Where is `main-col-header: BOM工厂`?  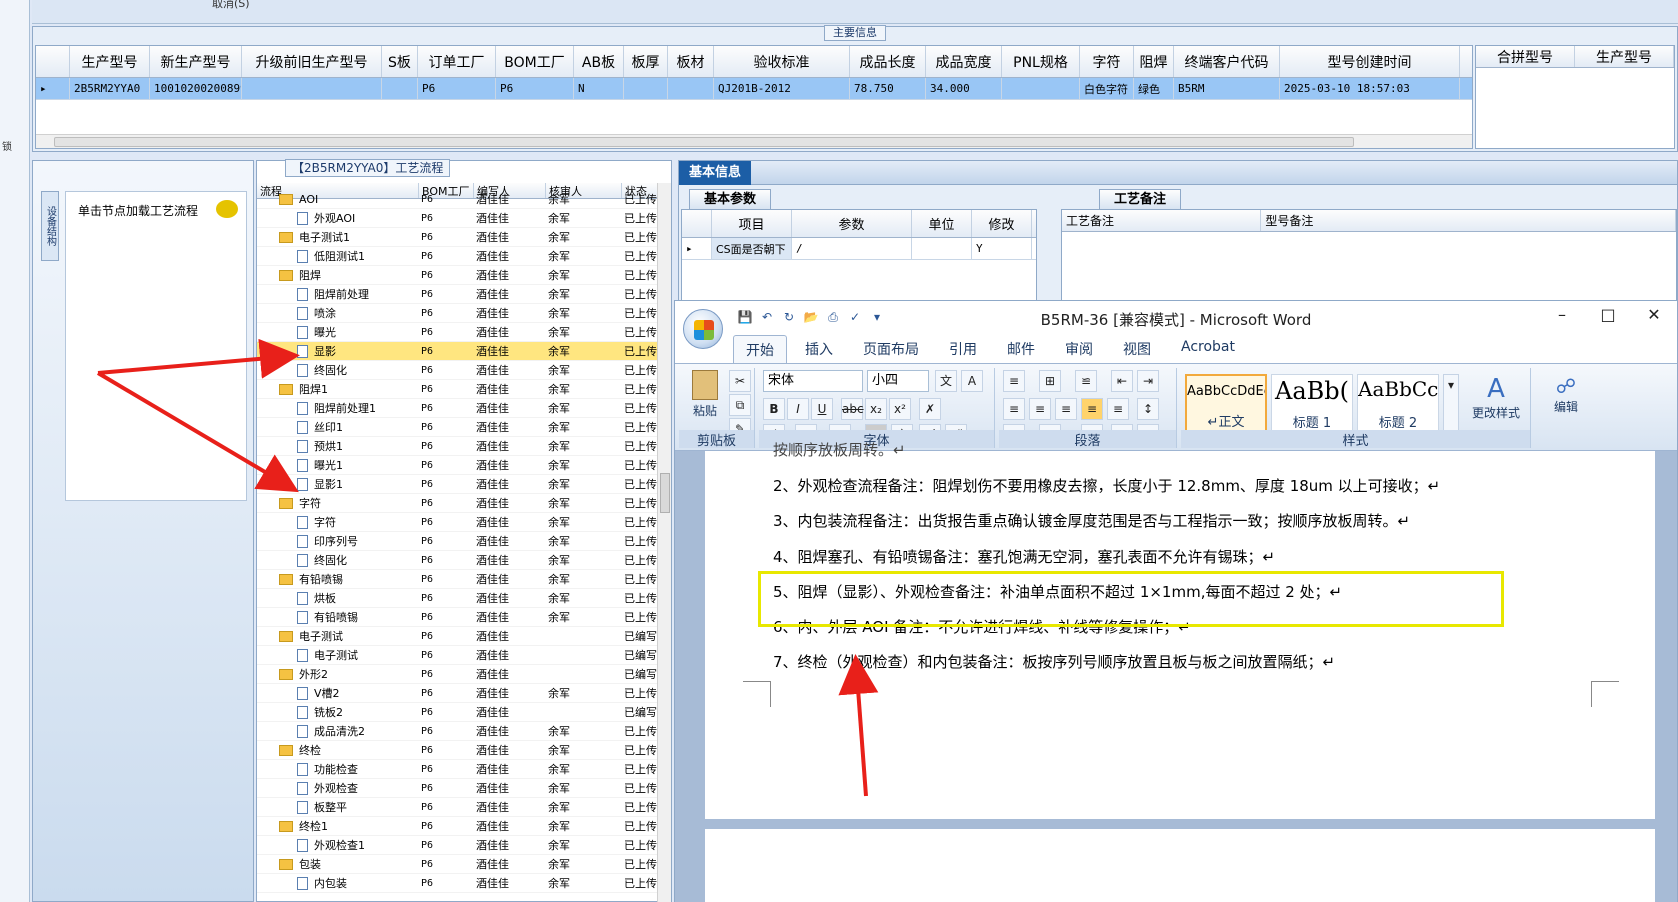
main-col-header: BOM工厂 is located at coordinates (535, 61).